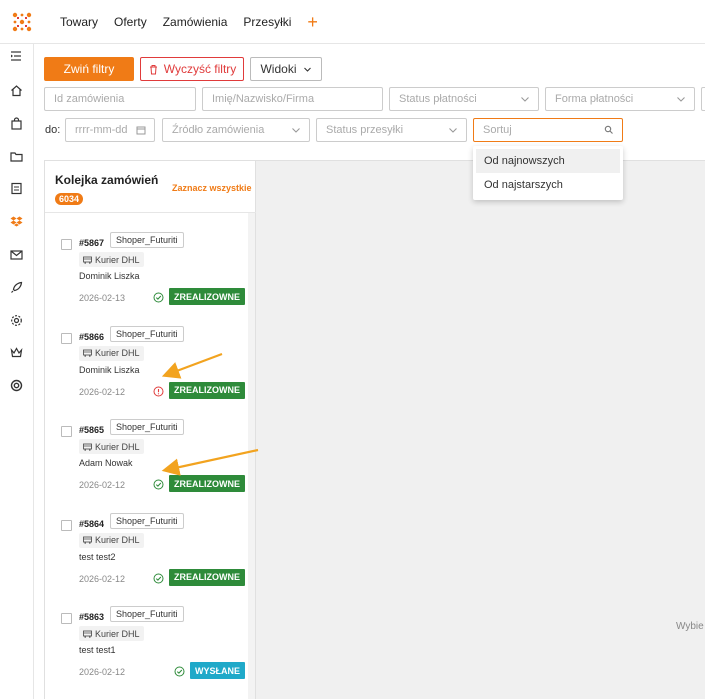  Describe the element at coordinates (89, 69) in the screenshot. I see `collapse-filters-button: Zwiń filtry` at that location.